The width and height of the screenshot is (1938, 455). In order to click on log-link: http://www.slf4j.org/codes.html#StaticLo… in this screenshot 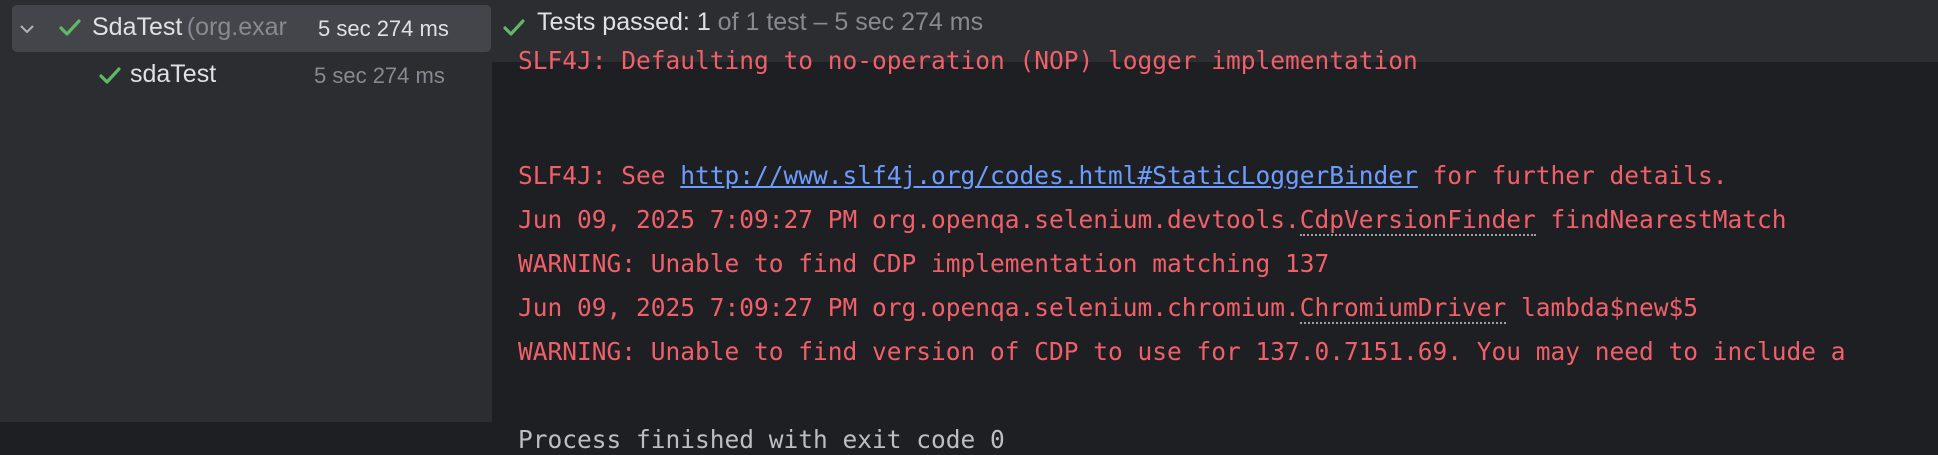, I will do `click(1049, 175)`.